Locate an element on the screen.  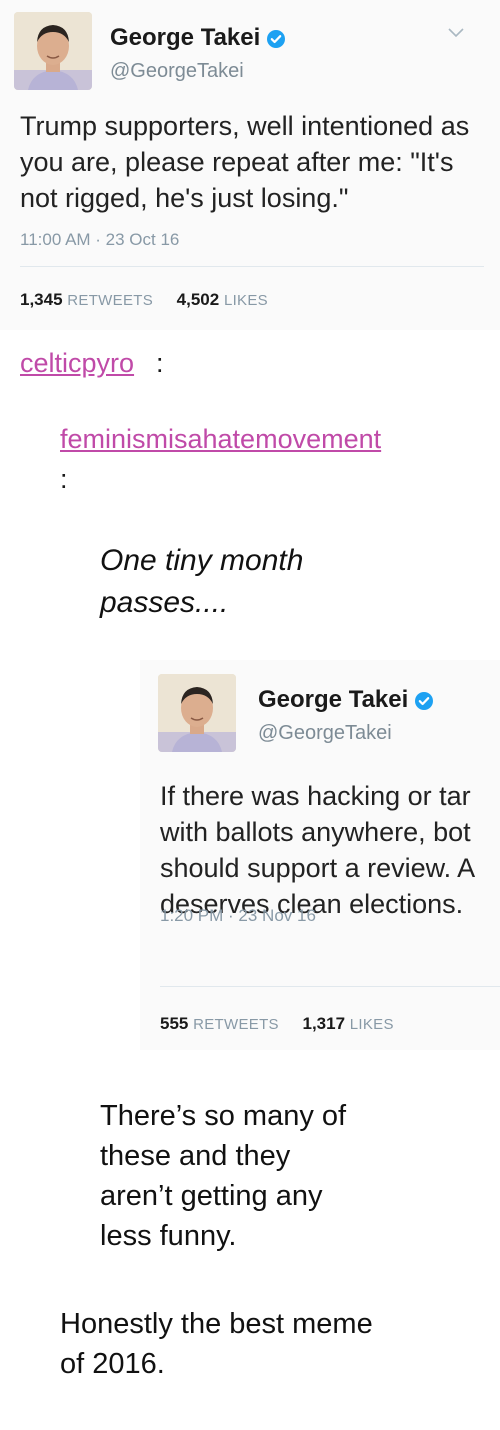
username-link-feminismisahatemovement: feminismisahatemovement is located at coordinates (220, 439).